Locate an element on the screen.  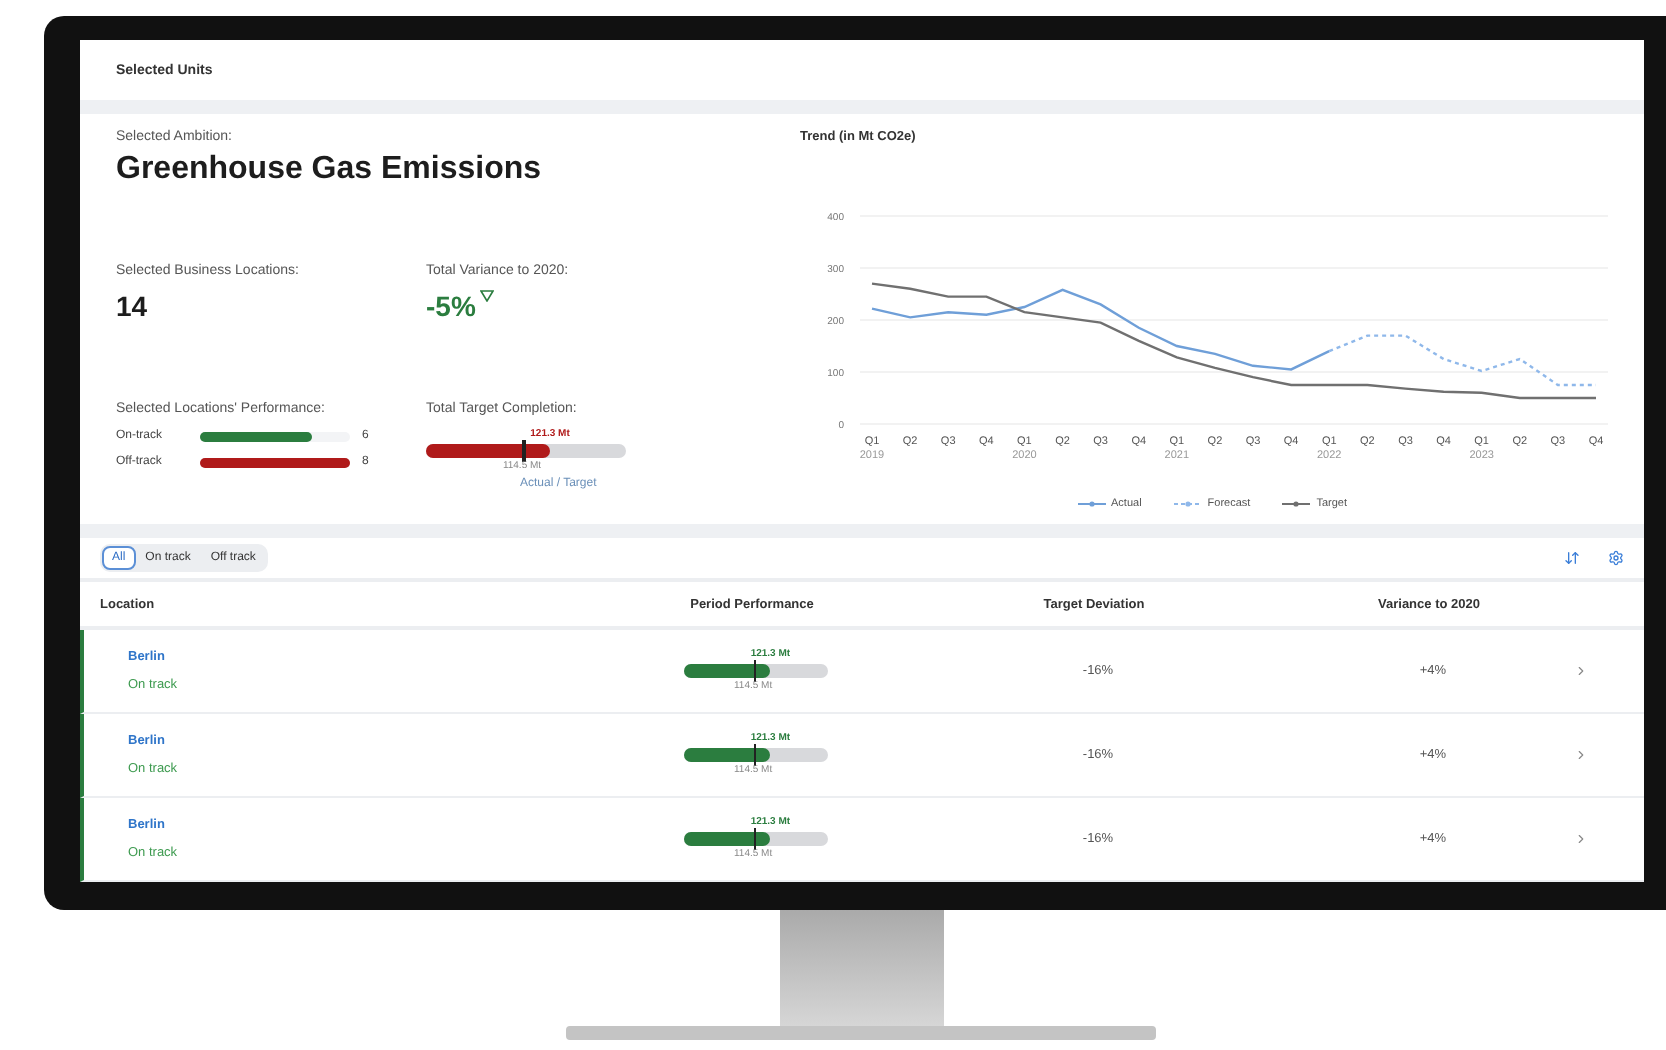
triangle-down-icon is located at coordinates (486, 296).